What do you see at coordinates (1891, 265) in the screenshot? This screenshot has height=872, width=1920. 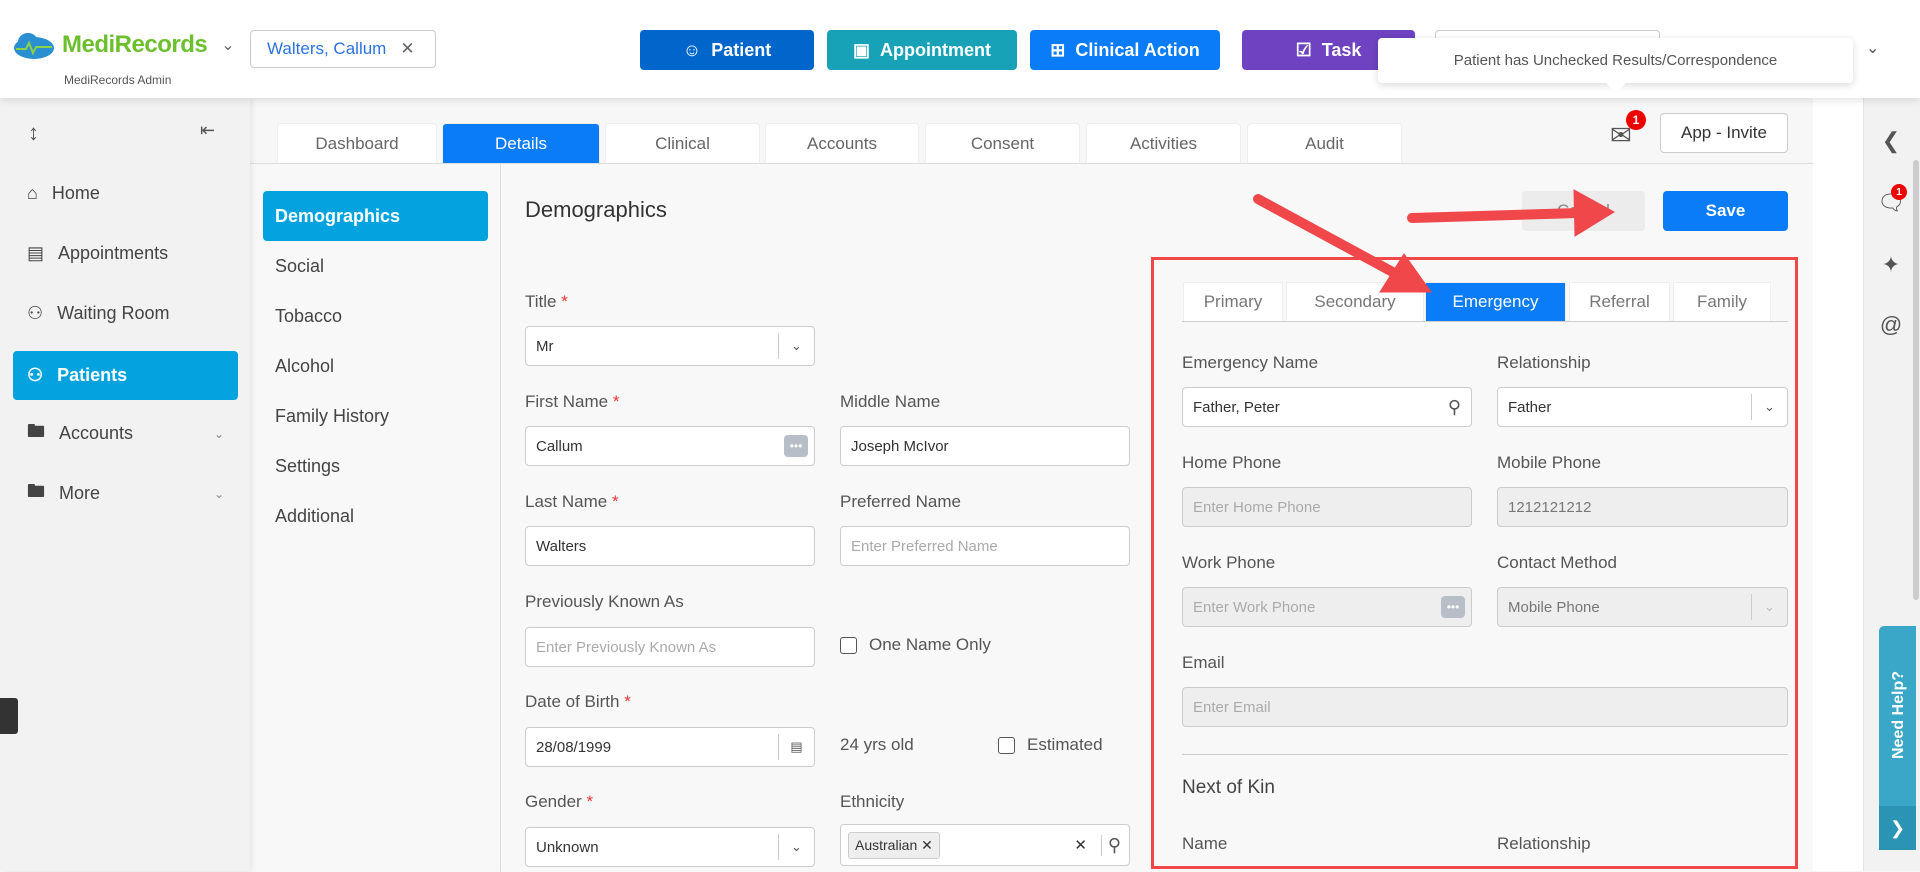 I see `pin-icon: ✦` at bounding box center [1891, 265].